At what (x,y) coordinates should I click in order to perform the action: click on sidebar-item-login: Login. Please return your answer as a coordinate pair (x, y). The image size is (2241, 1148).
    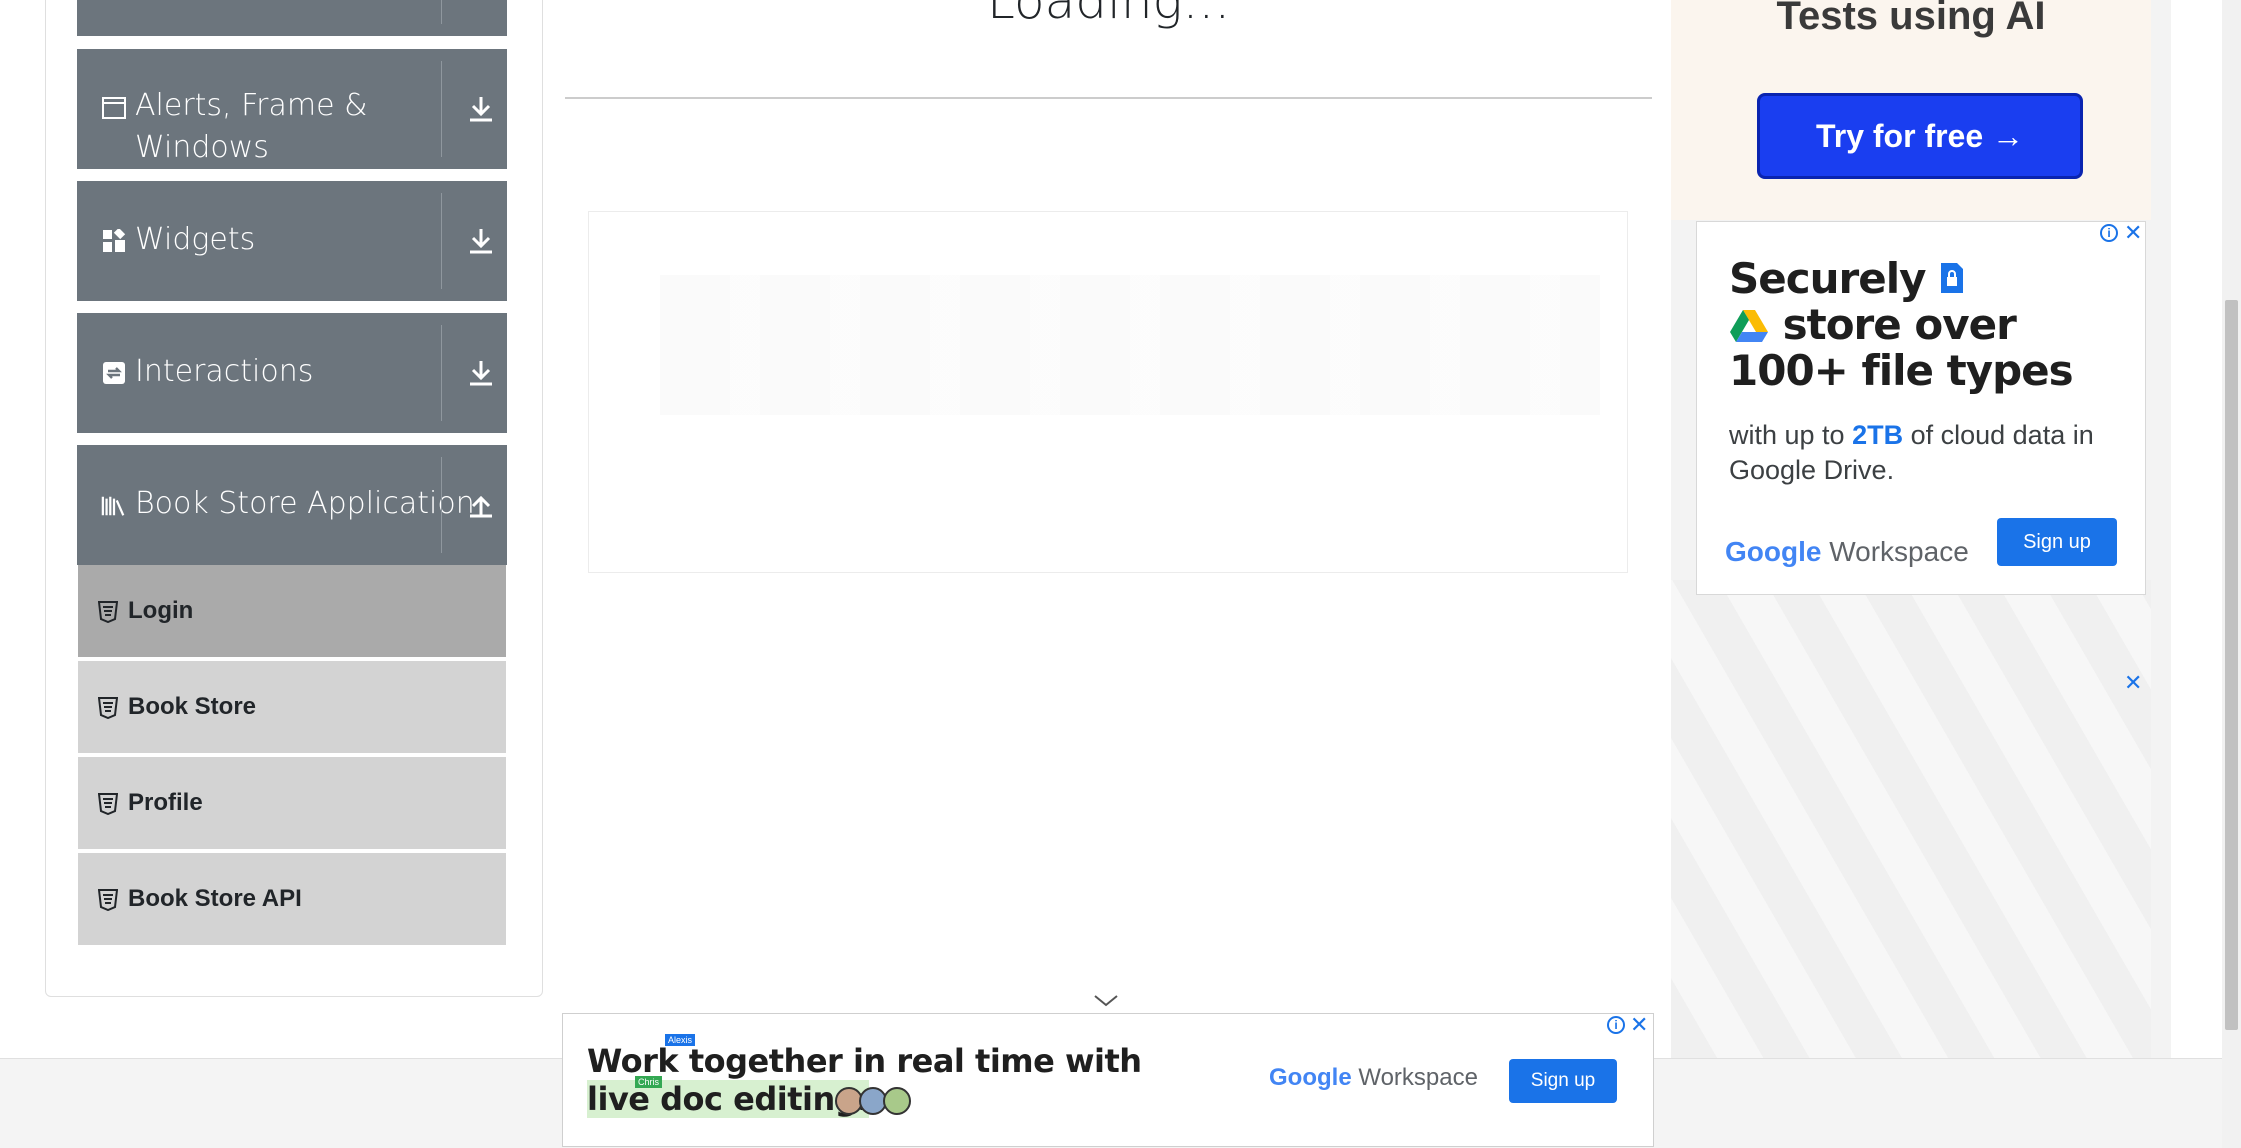
    Looking at the image, I should click on (292, 612).